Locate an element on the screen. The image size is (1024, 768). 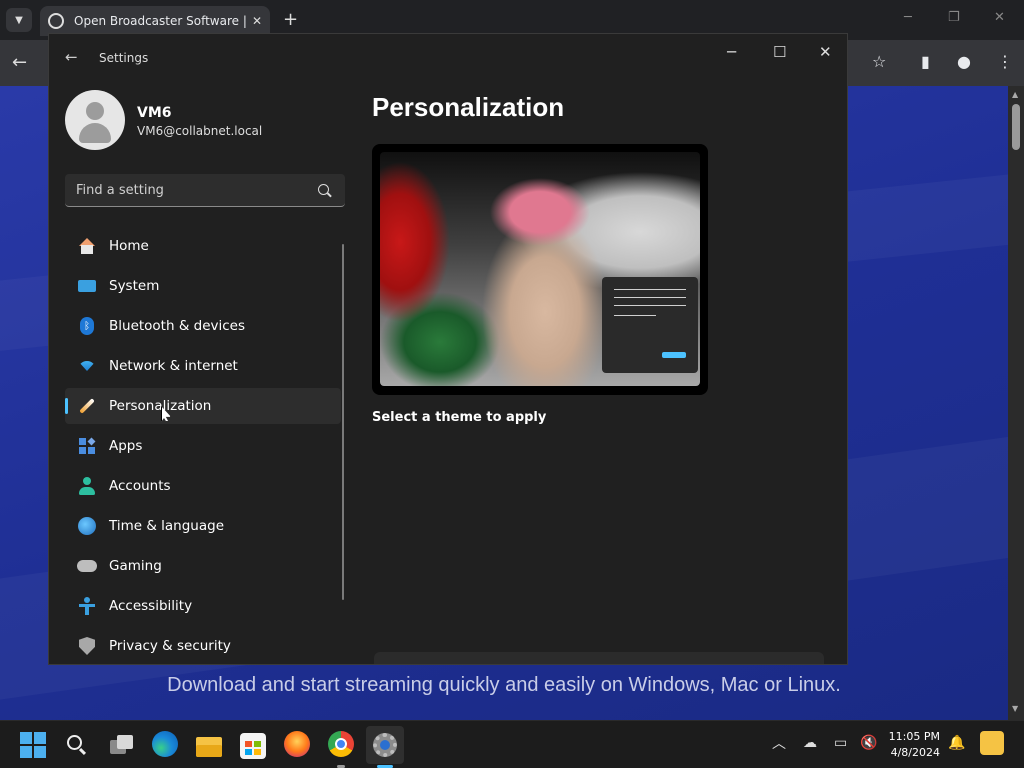
chevron-down-icon: ▼ is located at coordinates (19, 20).